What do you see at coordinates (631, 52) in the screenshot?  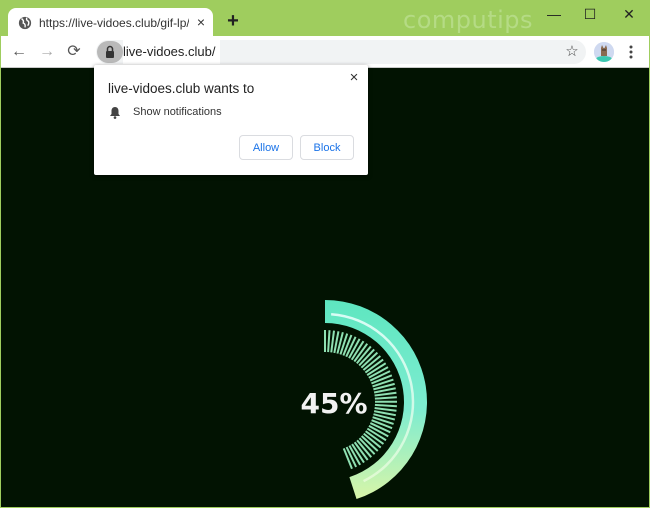 I see `menu-kebab-icon` at bounding box center [631, 52].